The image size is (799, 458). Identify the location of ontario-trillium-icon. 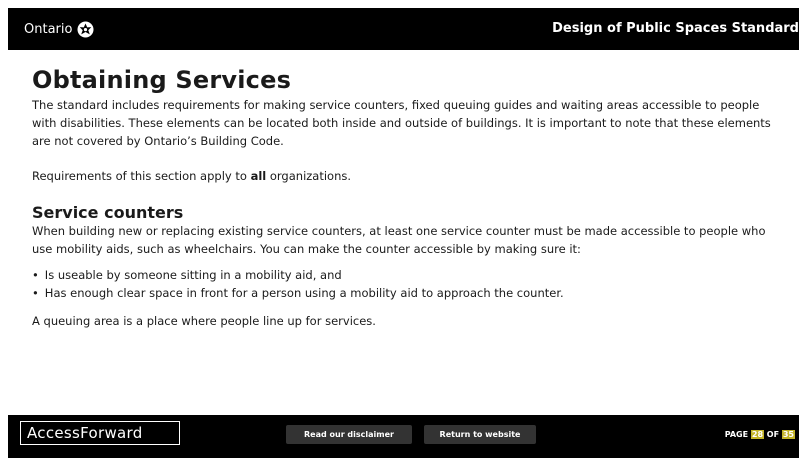
(85, 29).